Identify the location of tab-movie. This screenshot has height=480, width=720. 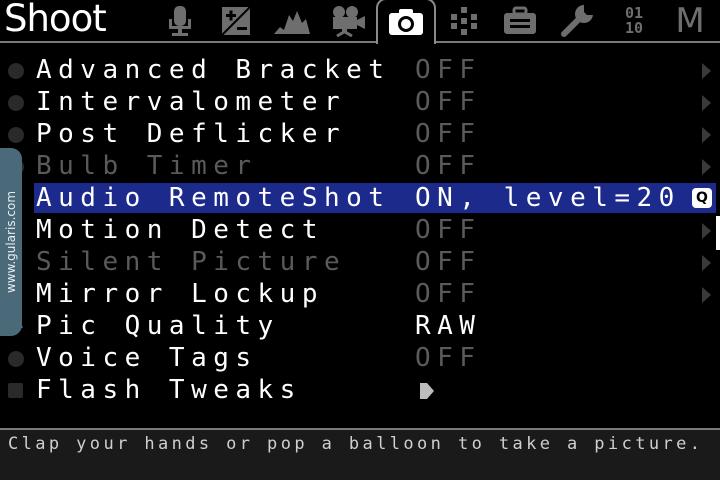
(348, 21).